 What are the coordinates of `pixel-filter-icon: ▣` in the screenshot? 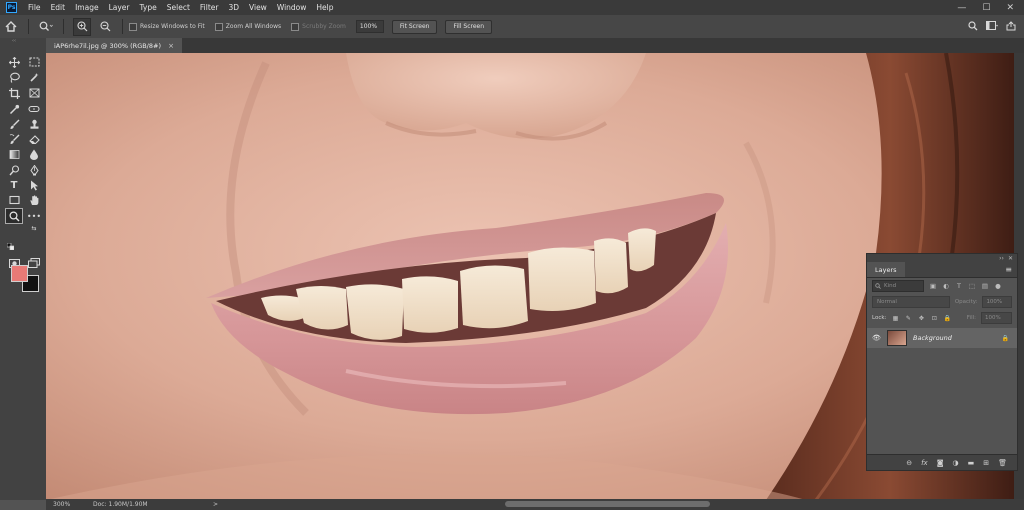 It's located at (933, 286).